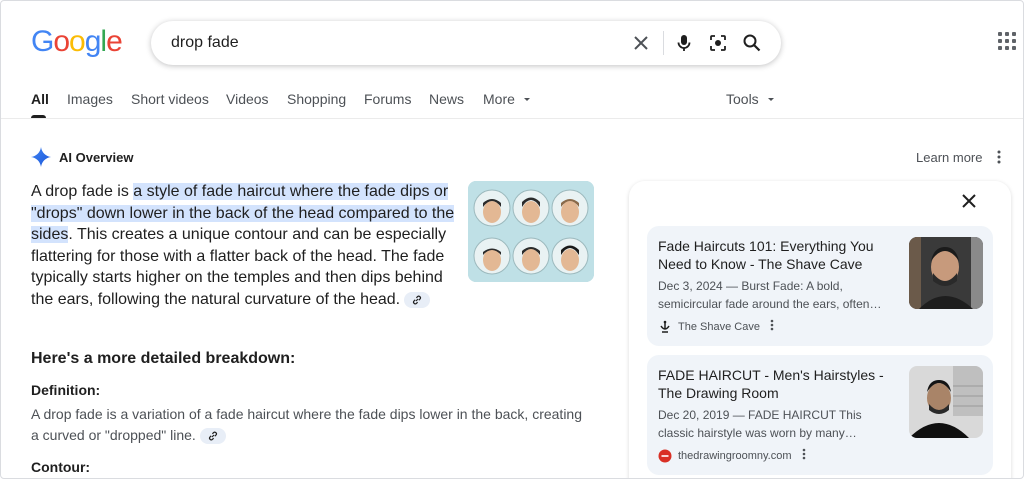 This screenshot has height=479, width=1024. What do you see at coordinates (77, 42) in the screenshot?
I see `google-logo: Google` at bounding box center [77, 42].